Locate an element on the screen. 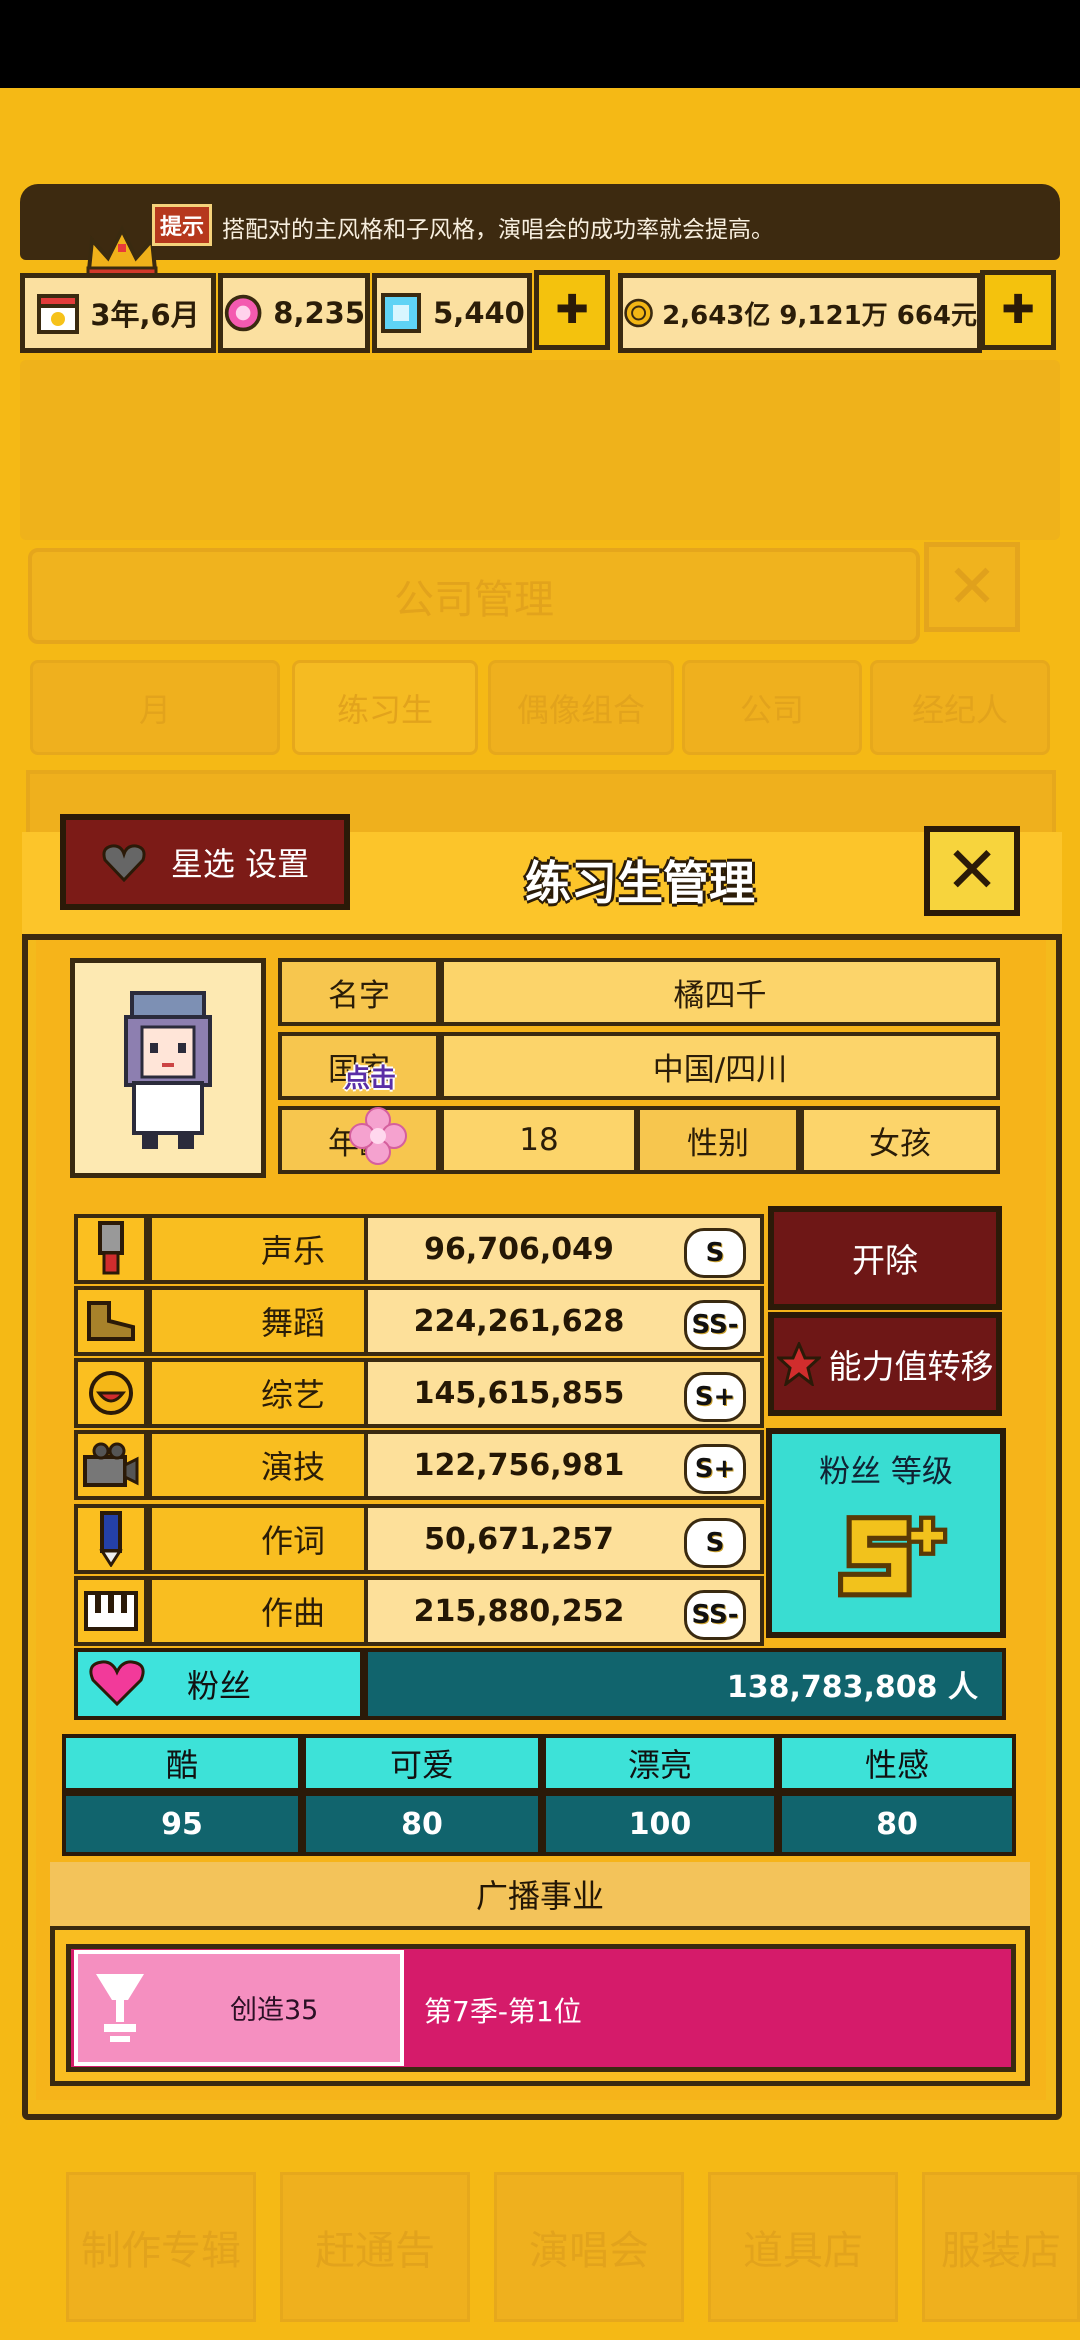 The image size is (1080, 2340). gender-key-text: 性别 is located at coordinates (718, 1143).